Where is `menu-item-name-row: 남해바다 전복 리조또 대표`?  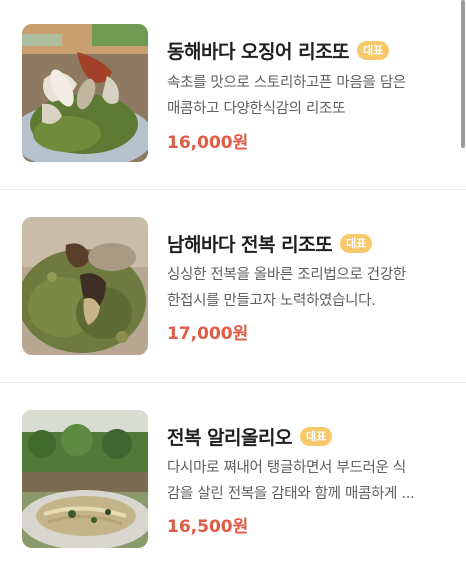 menu-item-name-row: 남해바다 전복 리조또 대표 is located at coordinates (270, 243).